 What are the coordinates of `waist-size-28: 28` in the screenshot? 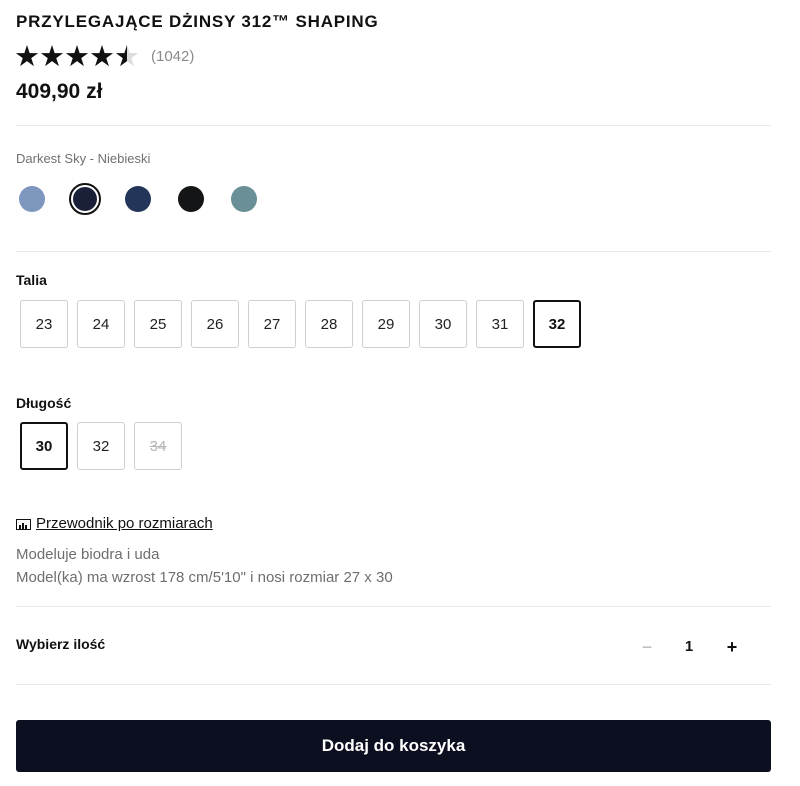 It's located at (329, 324).